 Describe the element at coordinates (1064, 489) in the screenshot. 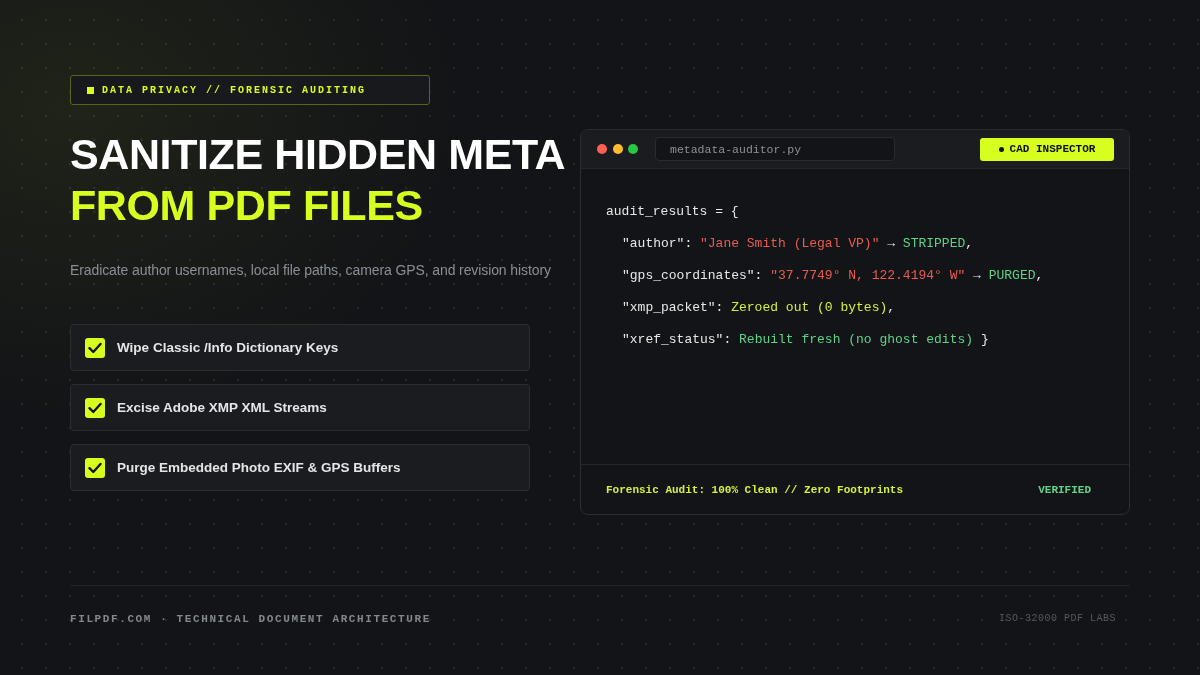

I see `verified-status: VERIFIED` at that location.